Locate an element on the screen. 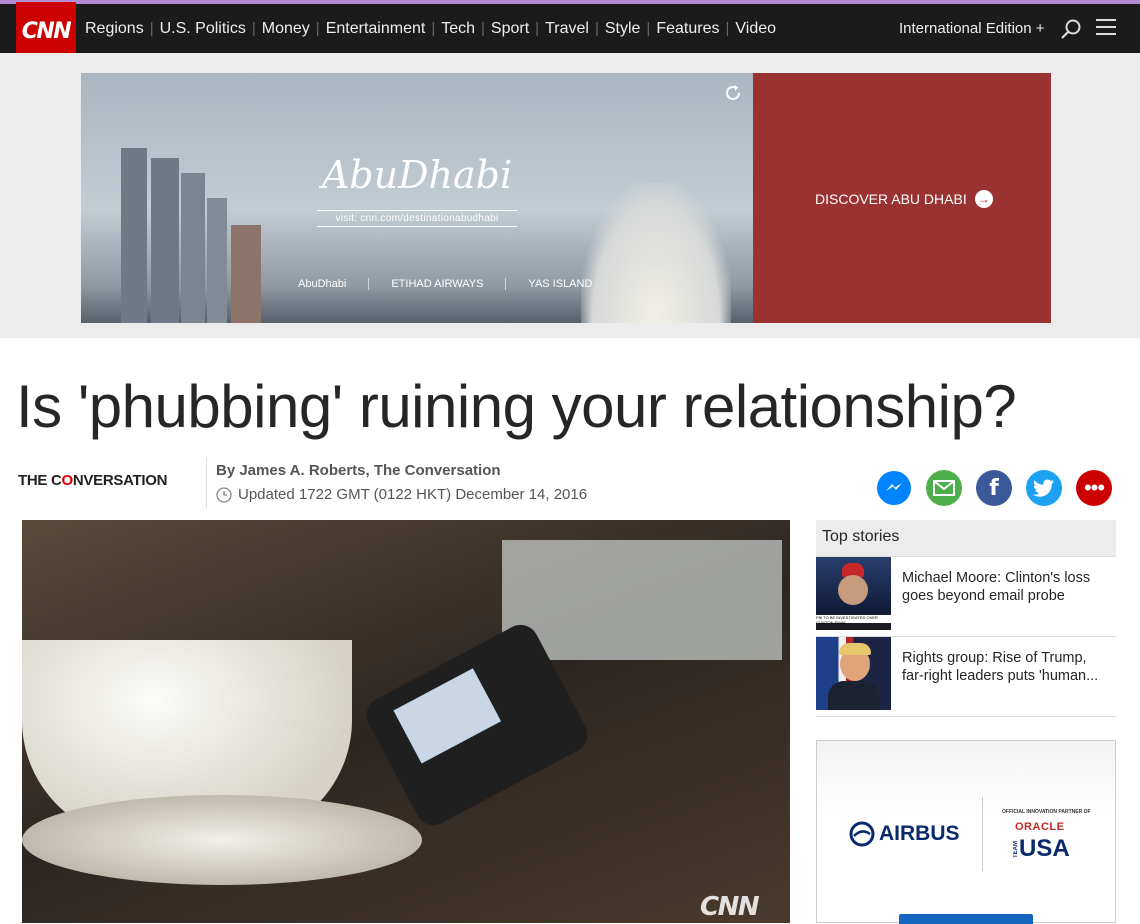 The image size is (1140, 924). email-icon is located at coordinates (944, 488).